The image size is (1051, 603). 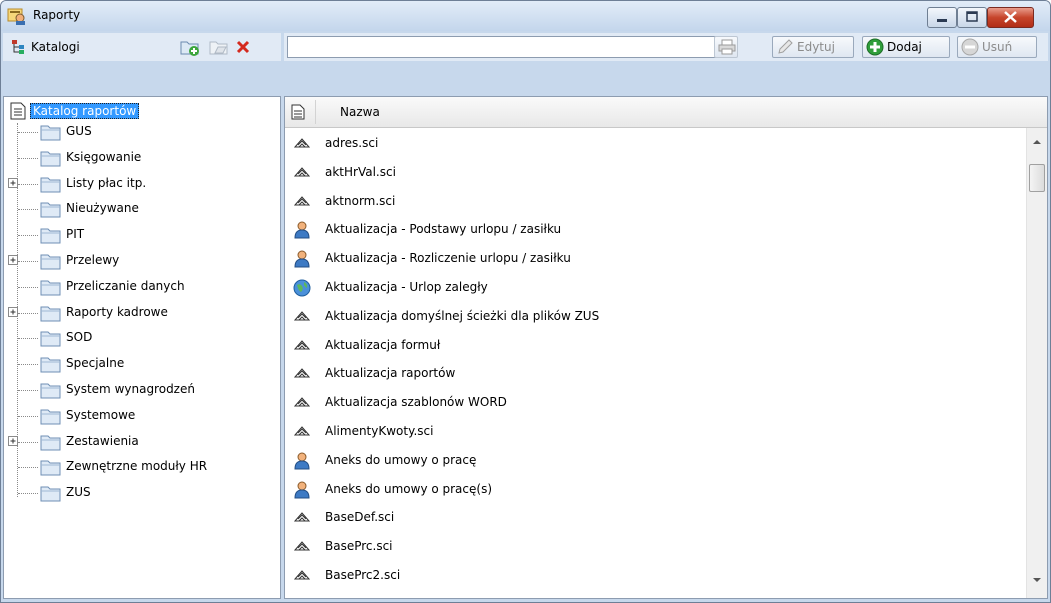 I want to click on tree-item: System wynagrodzeń, so click(x=139, y=390).